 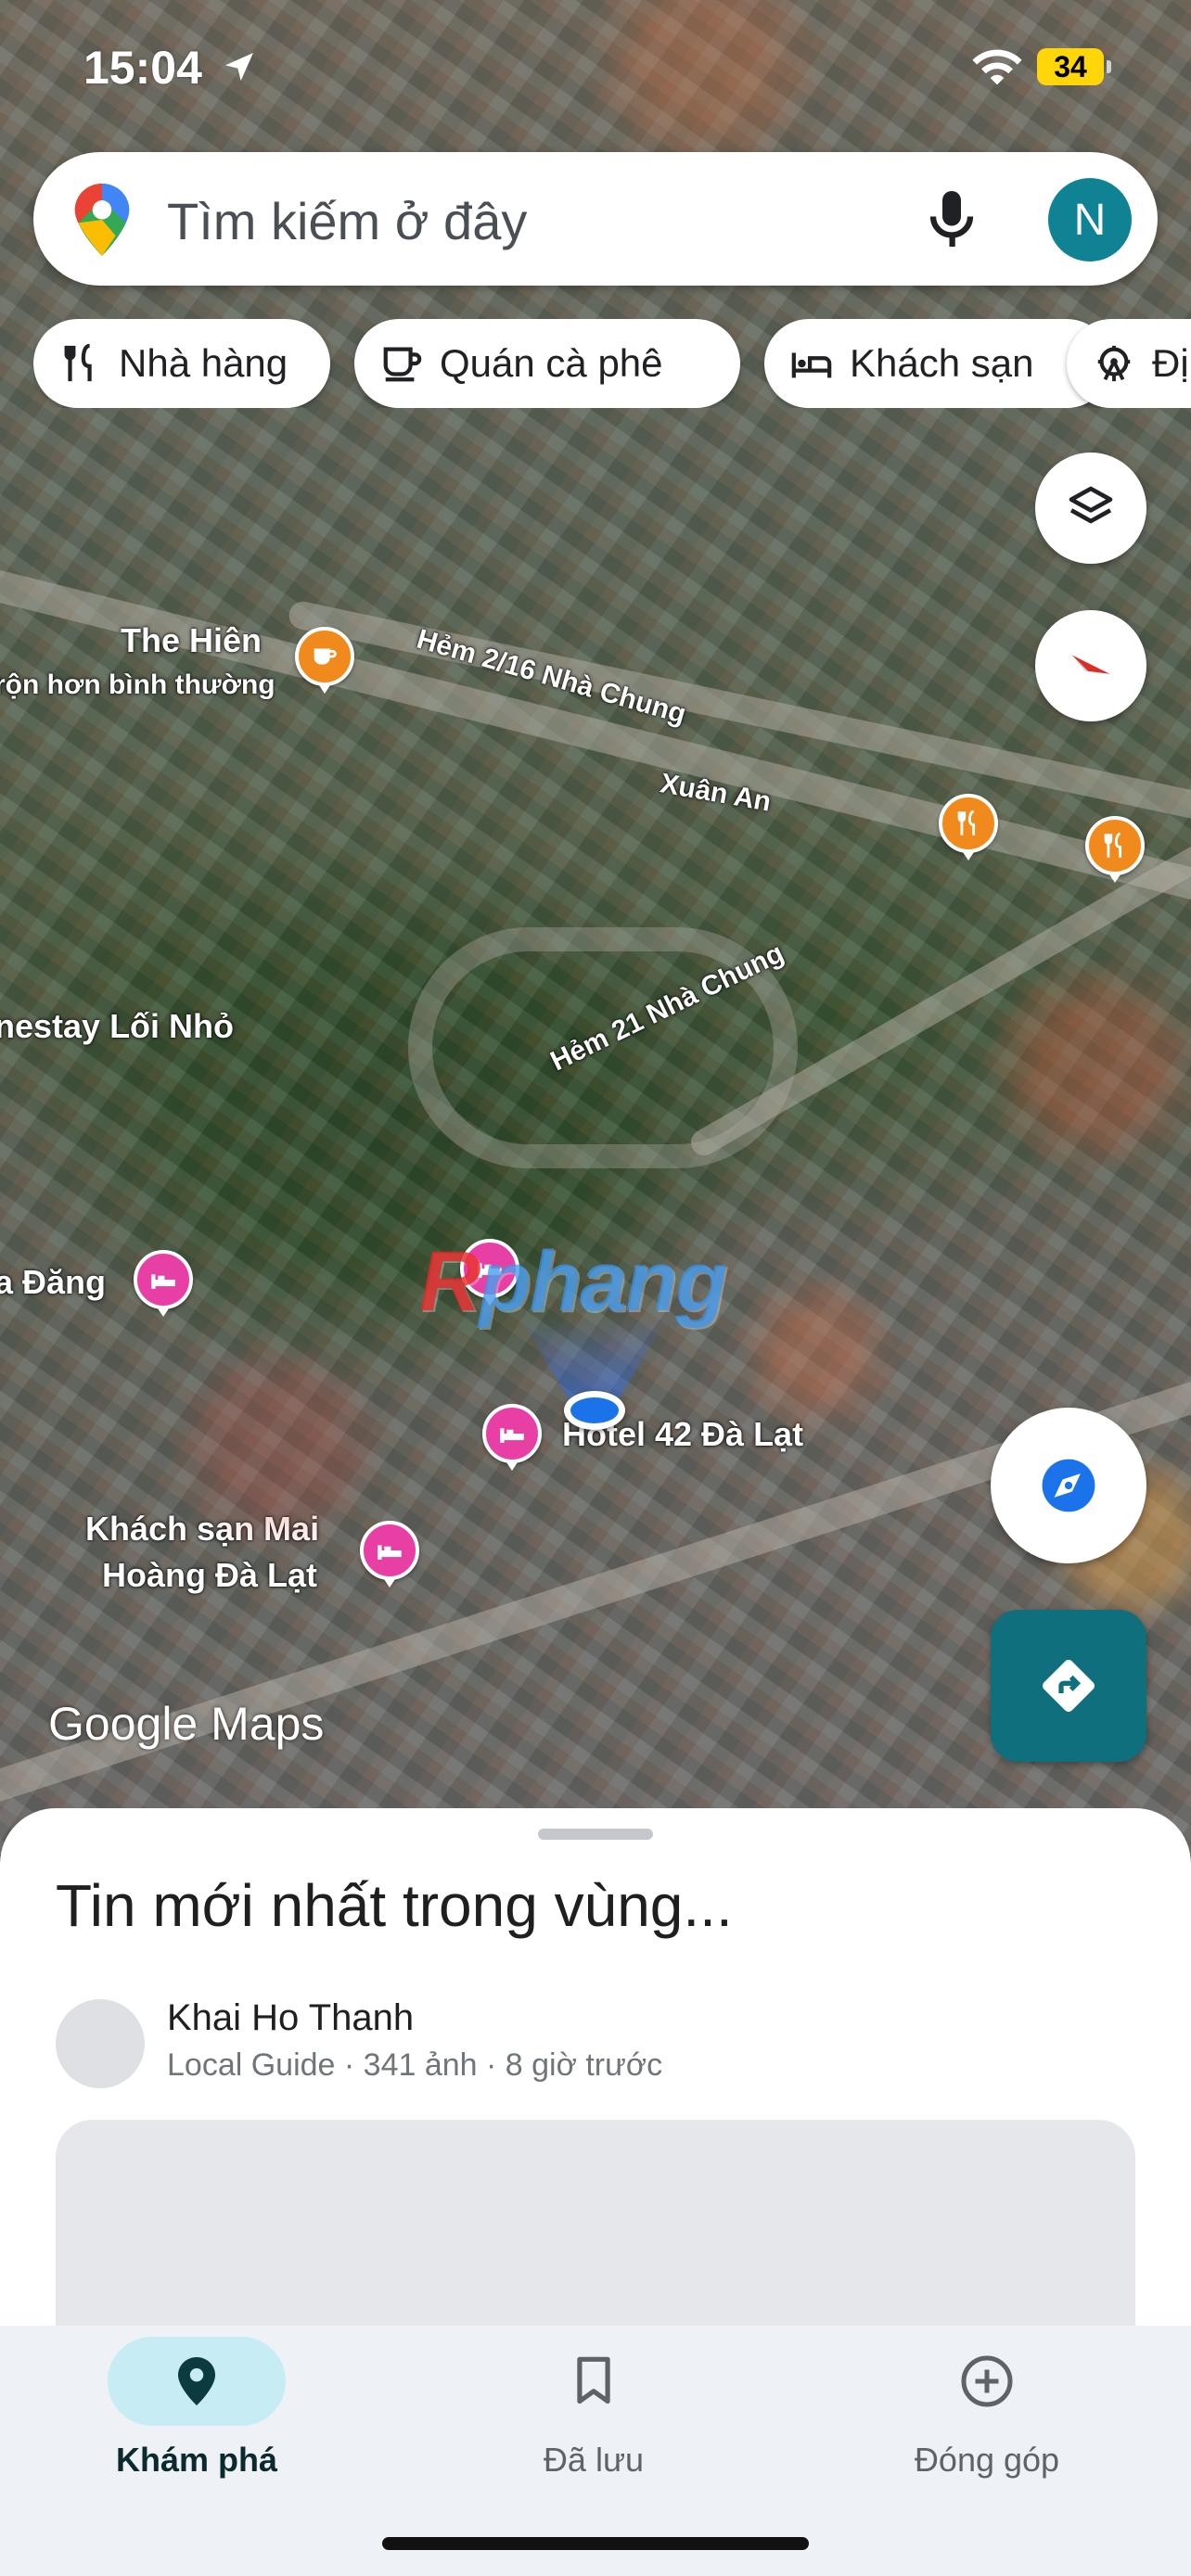 I want to click on nav-contribute: Đóng góp, so click(x=987, y=2419).